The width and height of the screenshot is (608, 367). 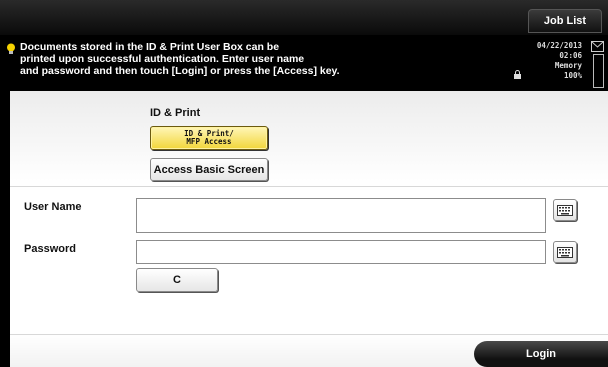 I want to click on memory-value: 100%, so click(x=572, y=75).